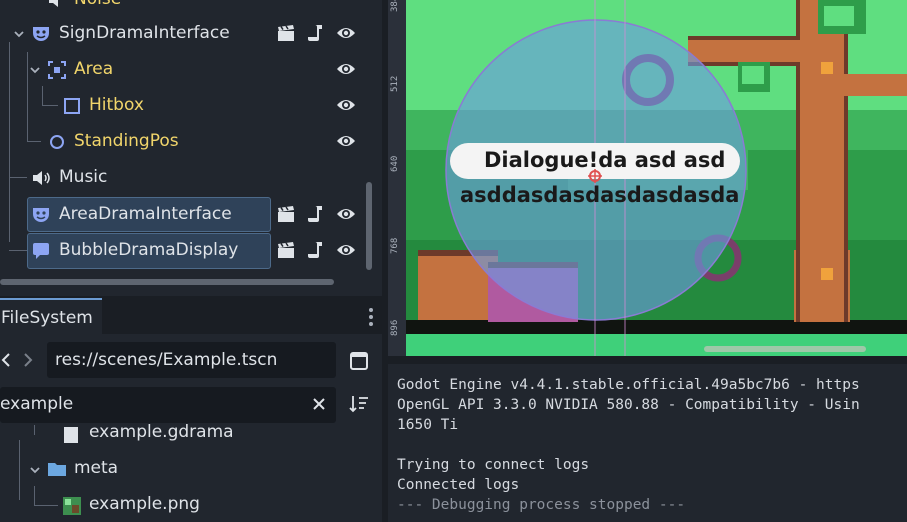 This screenshot has width=907, height=522. Describe the element at coordinates (541, 505) in the screenshot. I see `output-line: --- Debugging process stopped ---` at that location.